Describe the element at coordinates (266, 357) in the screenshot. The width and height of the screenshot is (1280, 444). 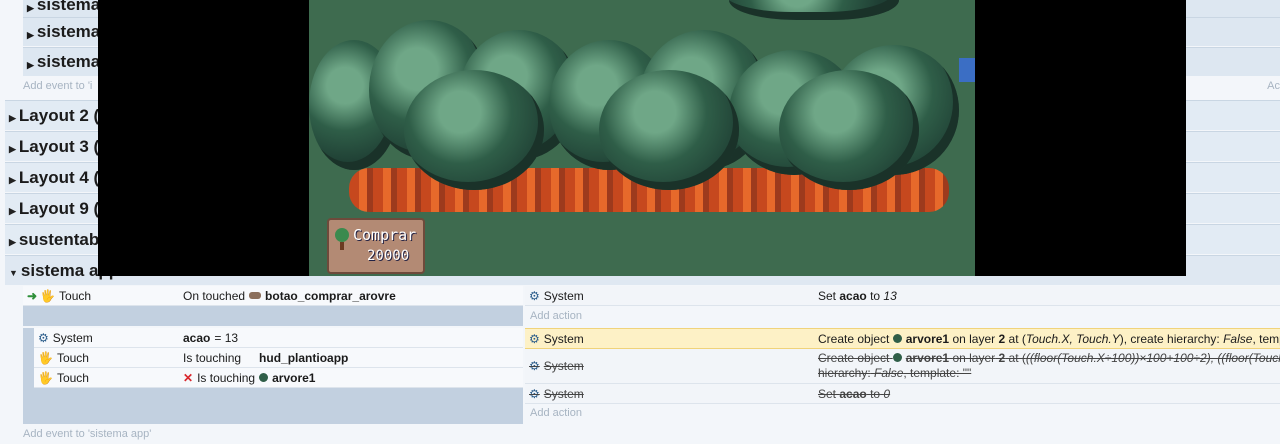
I see `condition-text: Is touching hud_plantioapp` at that location.